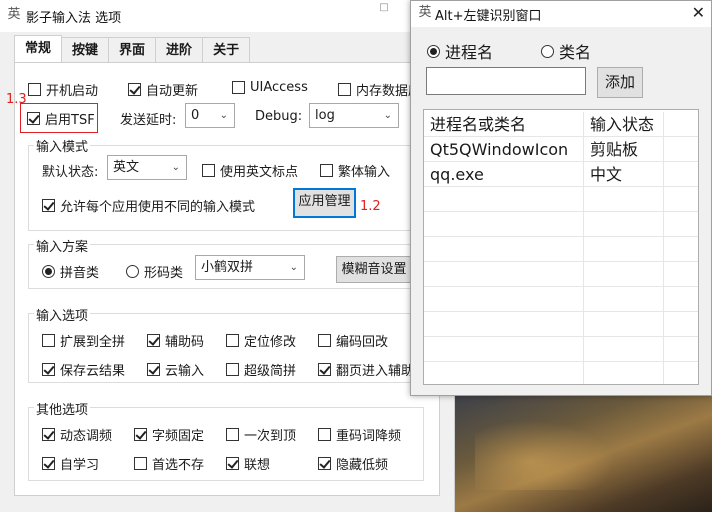 This screenshot has height=512, width=712. What do you see at coordinates (354, 115) in the screenshot?
I see `debug-select: log ⌄` at bounding box center [354, 115].